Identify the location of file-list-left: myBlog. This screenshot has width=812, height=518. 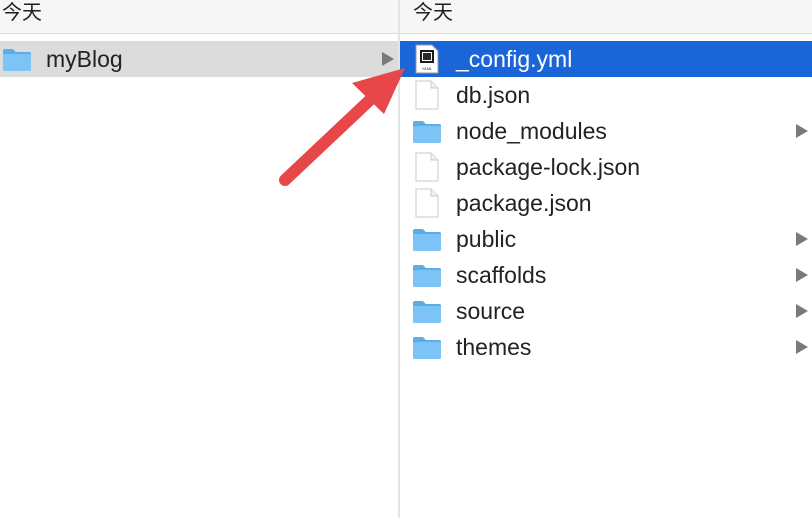
(199, 59).